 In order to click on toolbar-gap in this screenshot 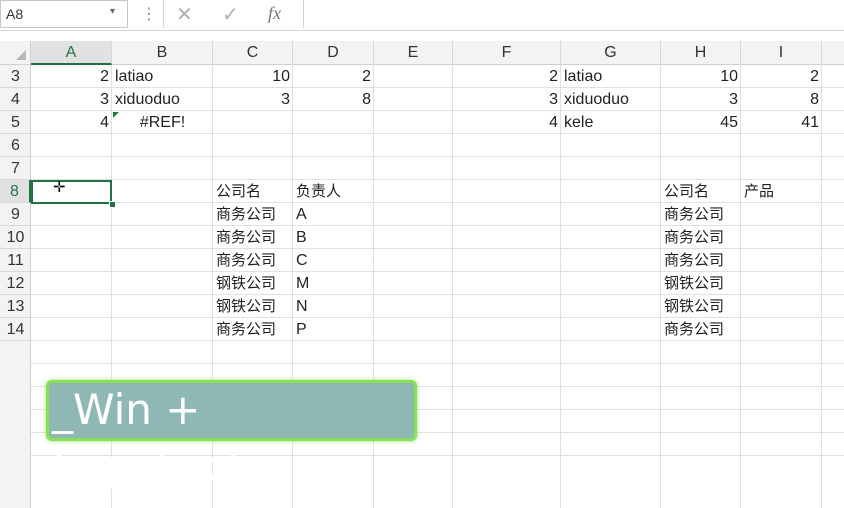, I will do `click(422, 36)`.